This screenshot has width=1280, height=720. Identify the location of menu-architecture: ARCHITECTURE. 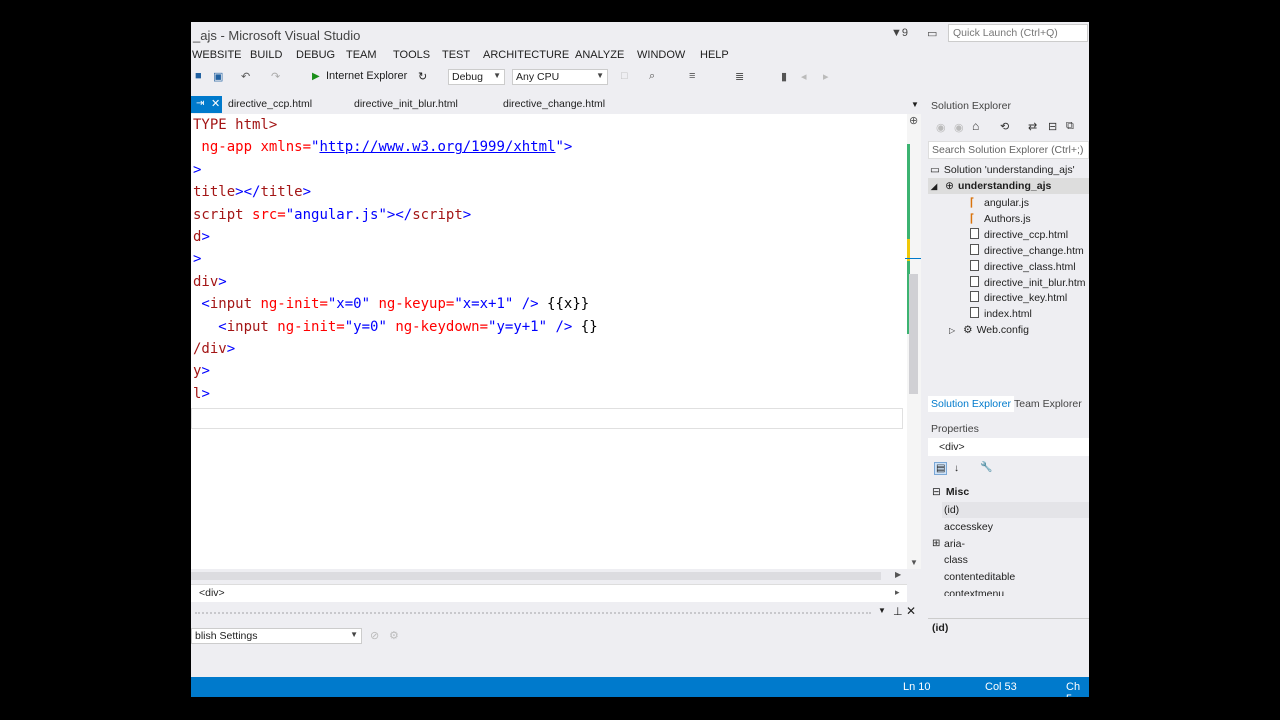
(526, 55).